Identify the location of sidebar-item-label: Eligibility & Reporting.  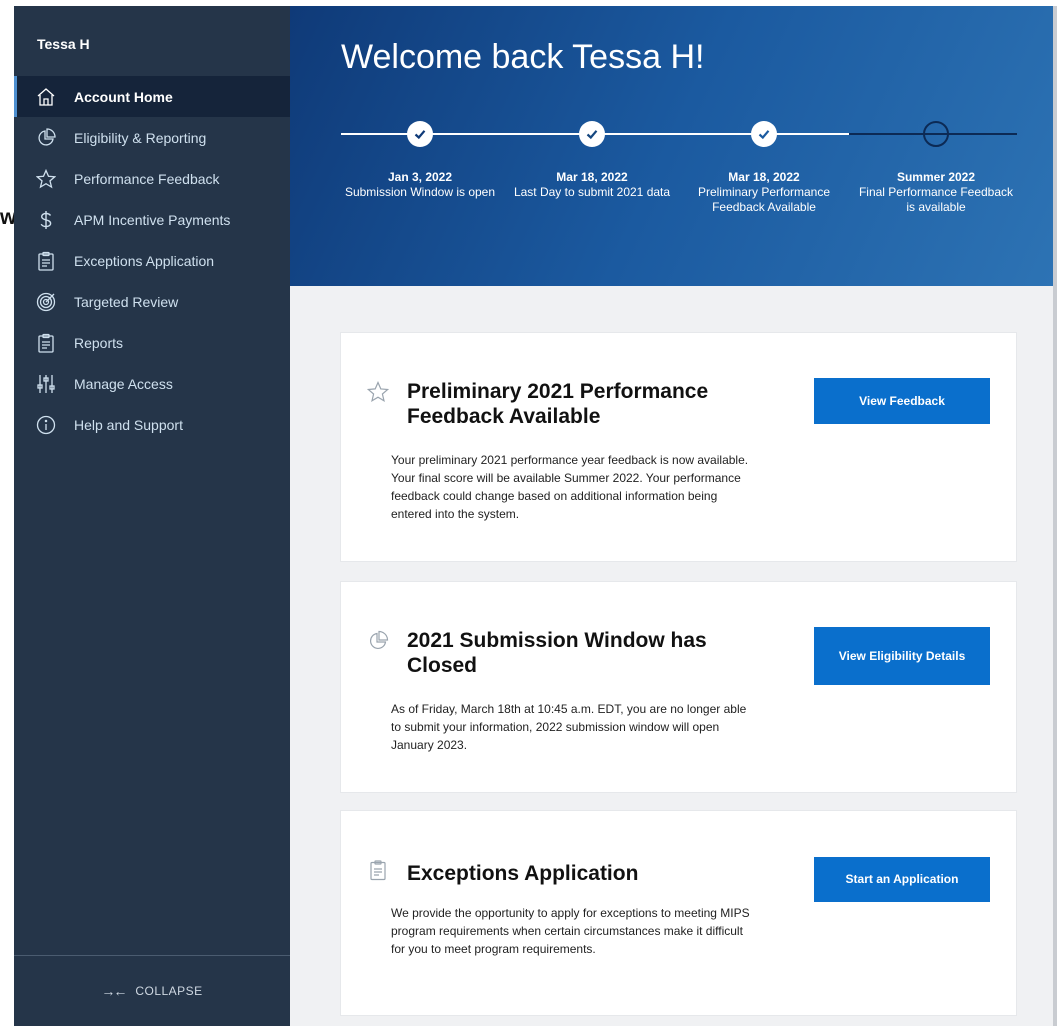
(140, 137).